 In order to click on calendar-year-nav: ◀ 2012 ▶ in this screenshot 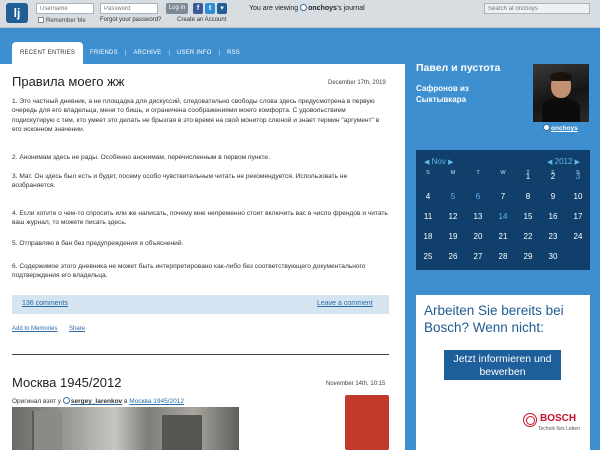, I will do `click(563, 161)`.